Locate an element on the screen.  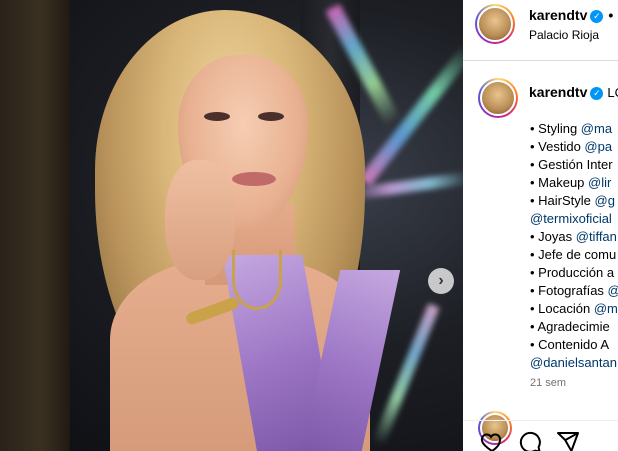
post-header-username: karendtv ✓ • is located at coordinates (571, 15).